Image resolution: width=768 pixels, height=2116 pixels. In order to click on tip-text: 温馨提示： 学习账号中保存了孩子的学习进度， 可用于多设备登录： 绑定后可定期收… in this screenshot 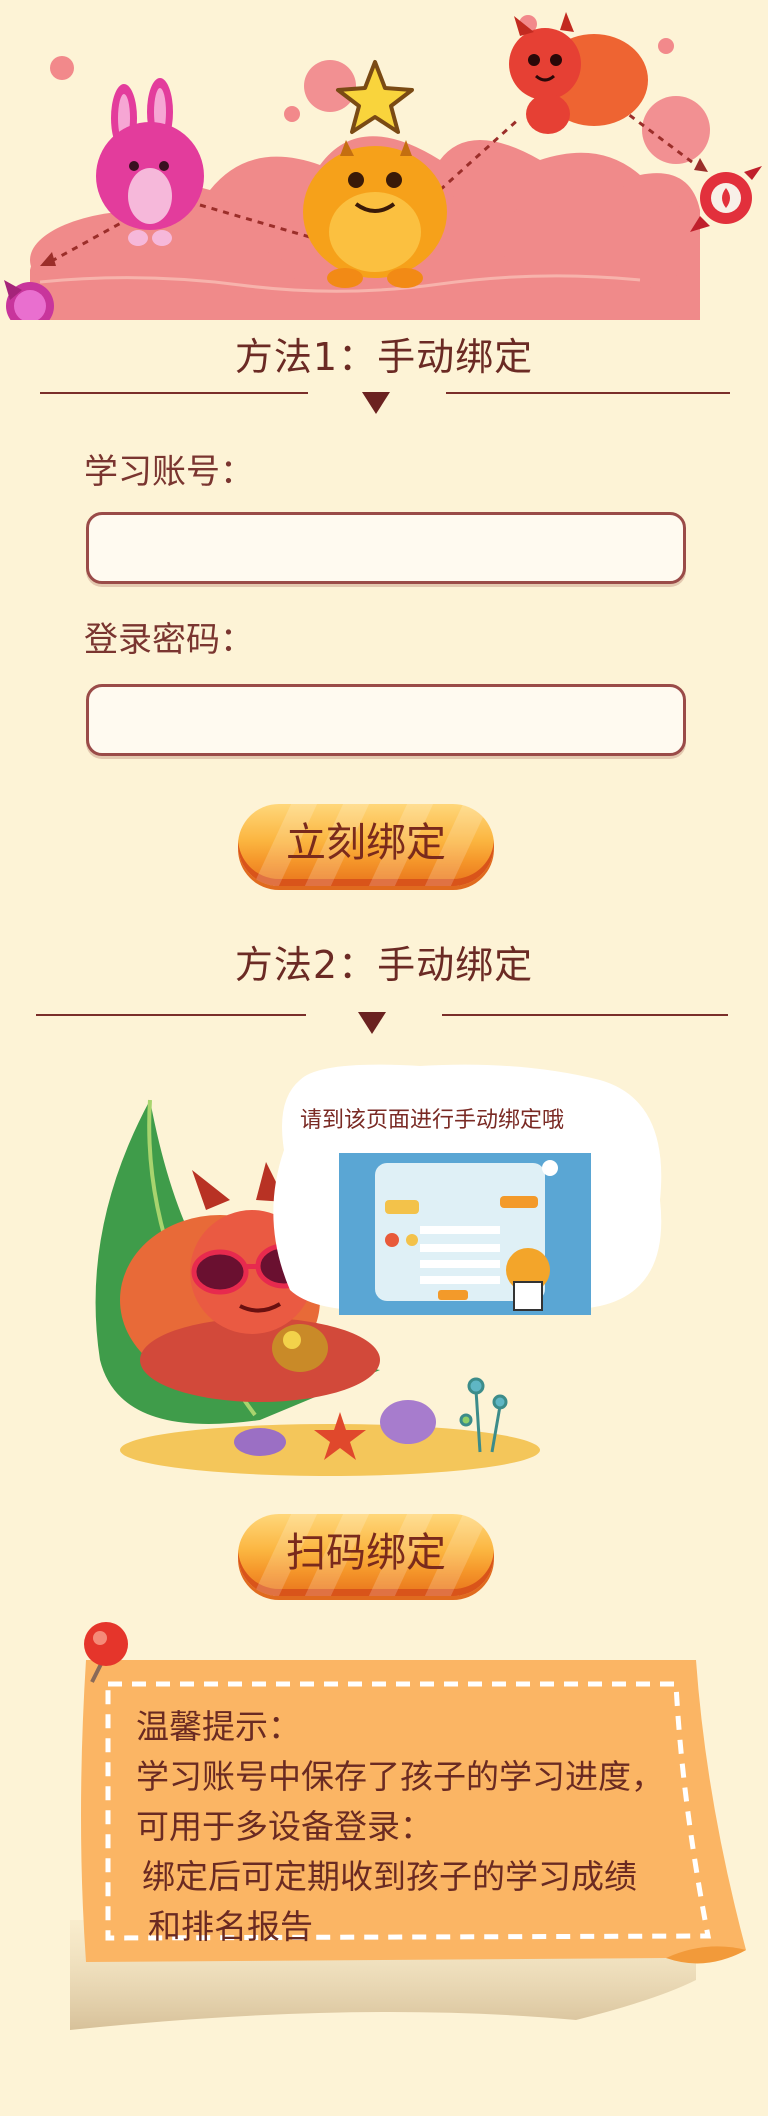, I will do `click(416, 1827)`.